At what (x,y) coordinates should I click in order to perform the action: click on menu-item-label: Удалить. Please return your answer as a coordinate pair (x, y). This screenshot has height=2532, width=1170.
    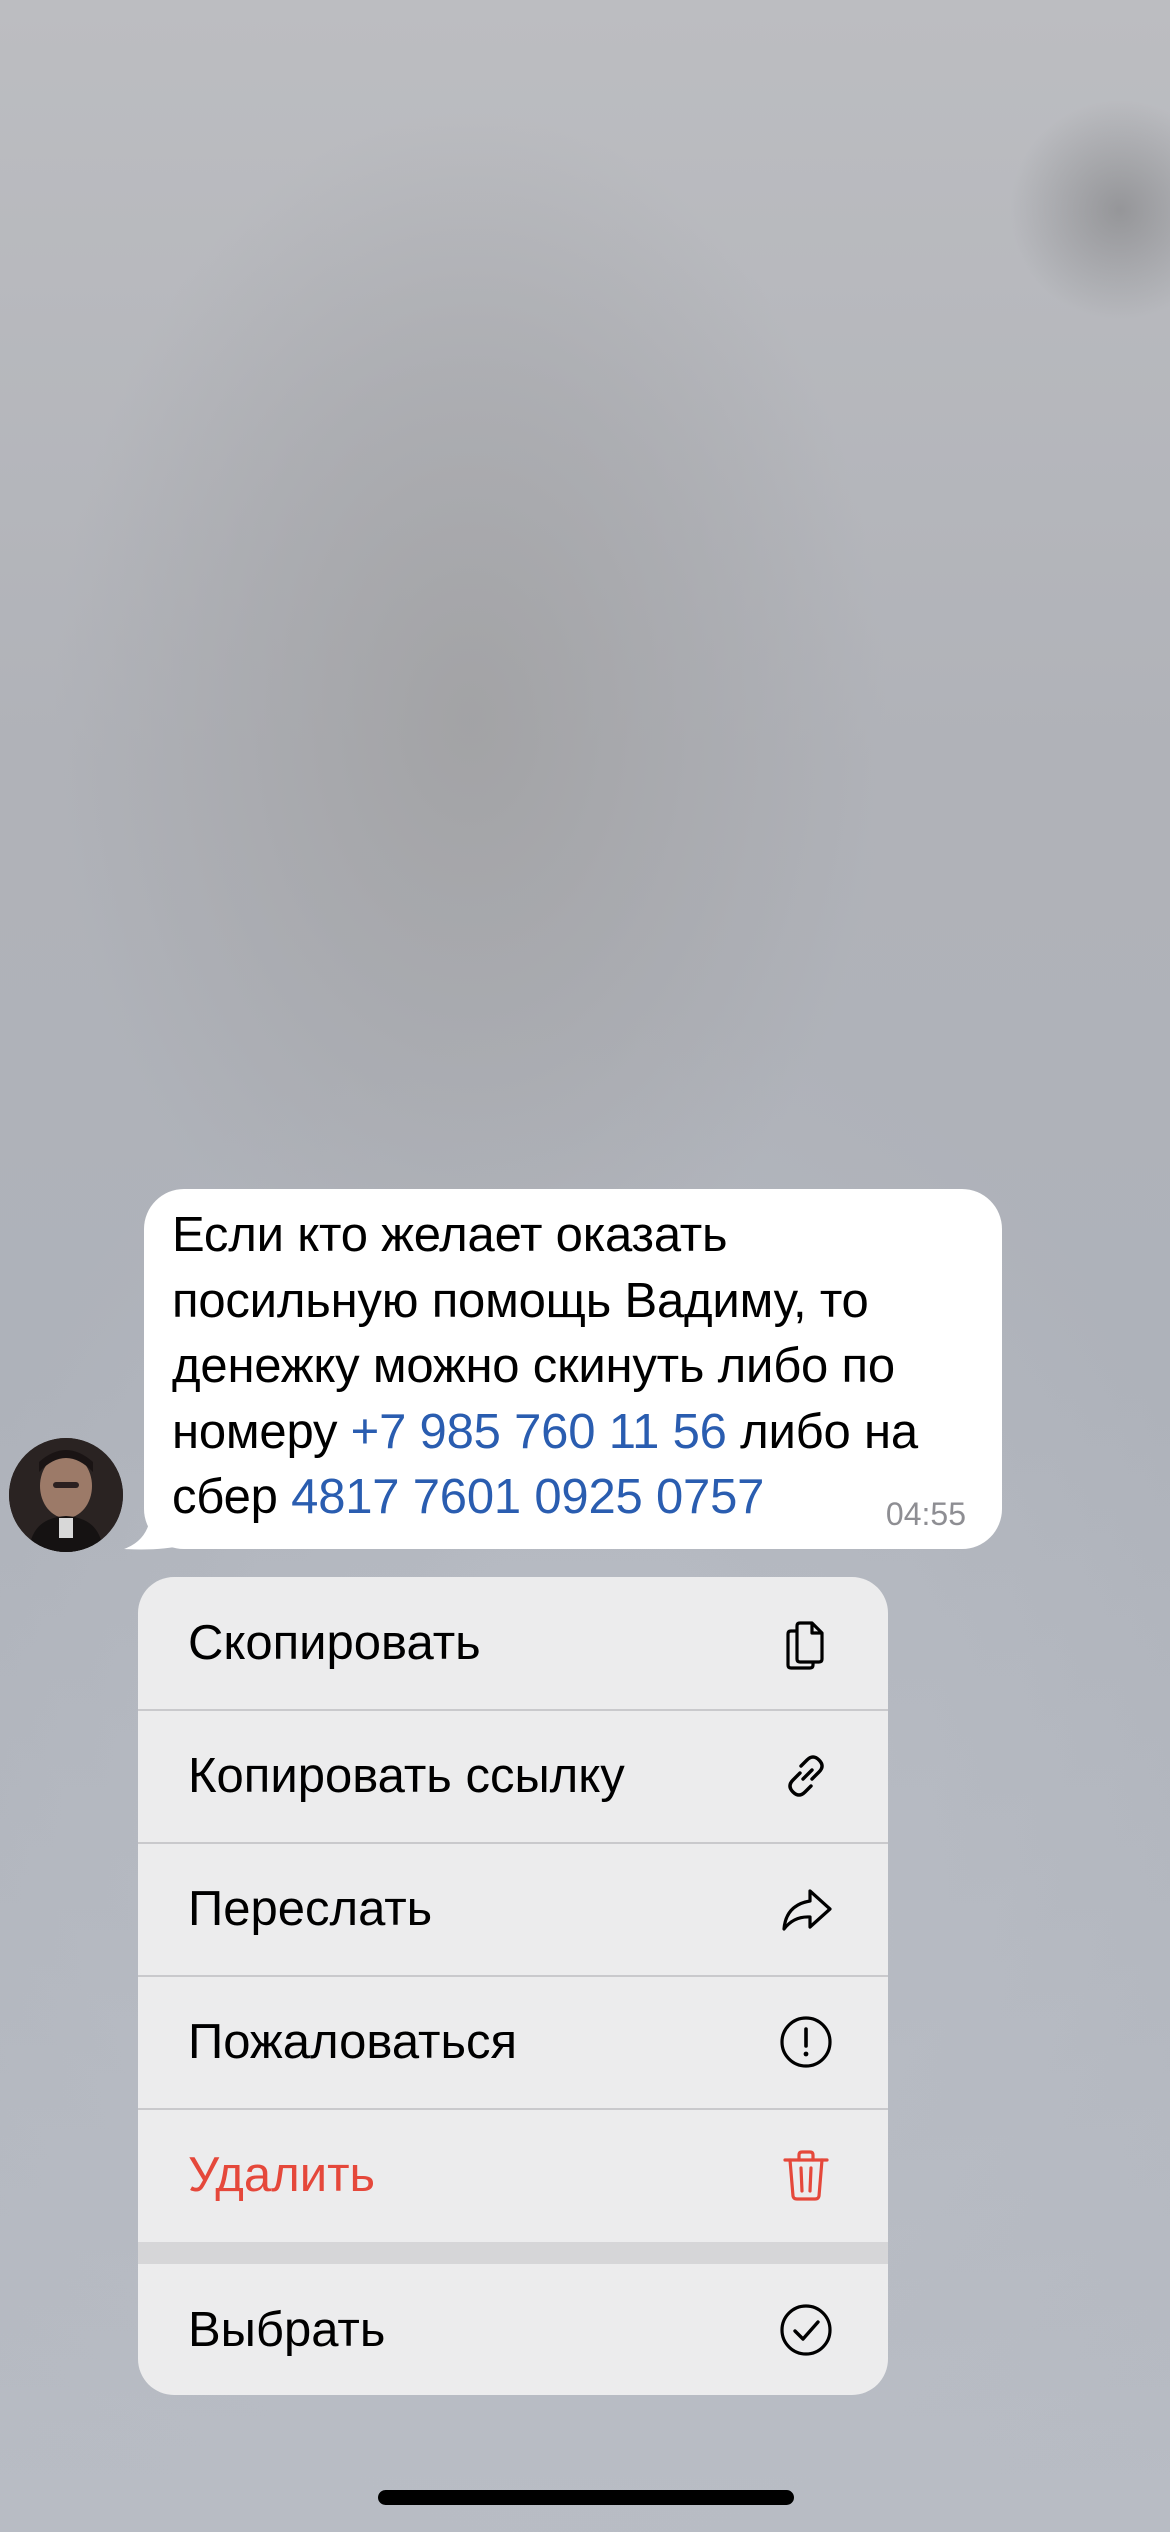
    Looking at the image, I should click on (282, 2175).